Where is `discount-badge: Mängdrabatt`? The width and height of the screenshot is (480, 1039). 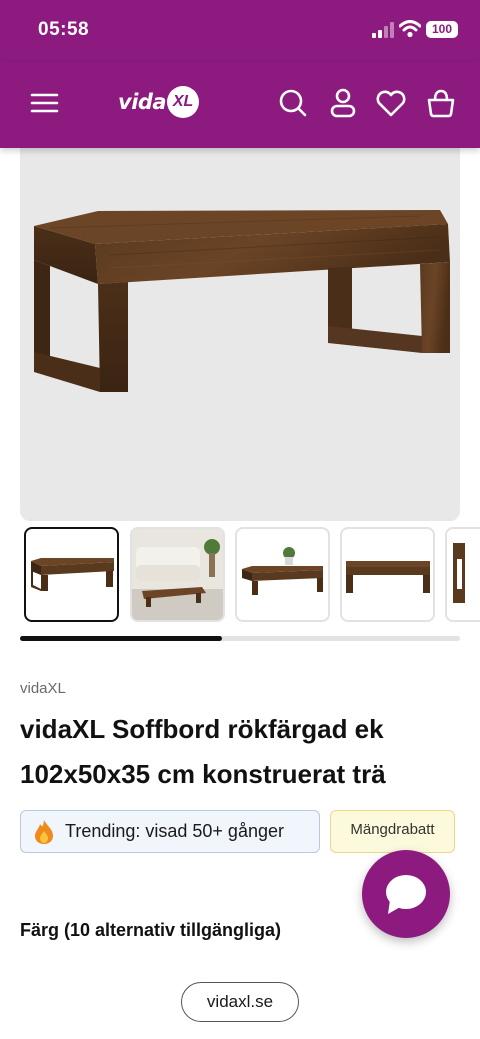
discount-badge: Mängdrabatt is located at coordinates (392, 831).